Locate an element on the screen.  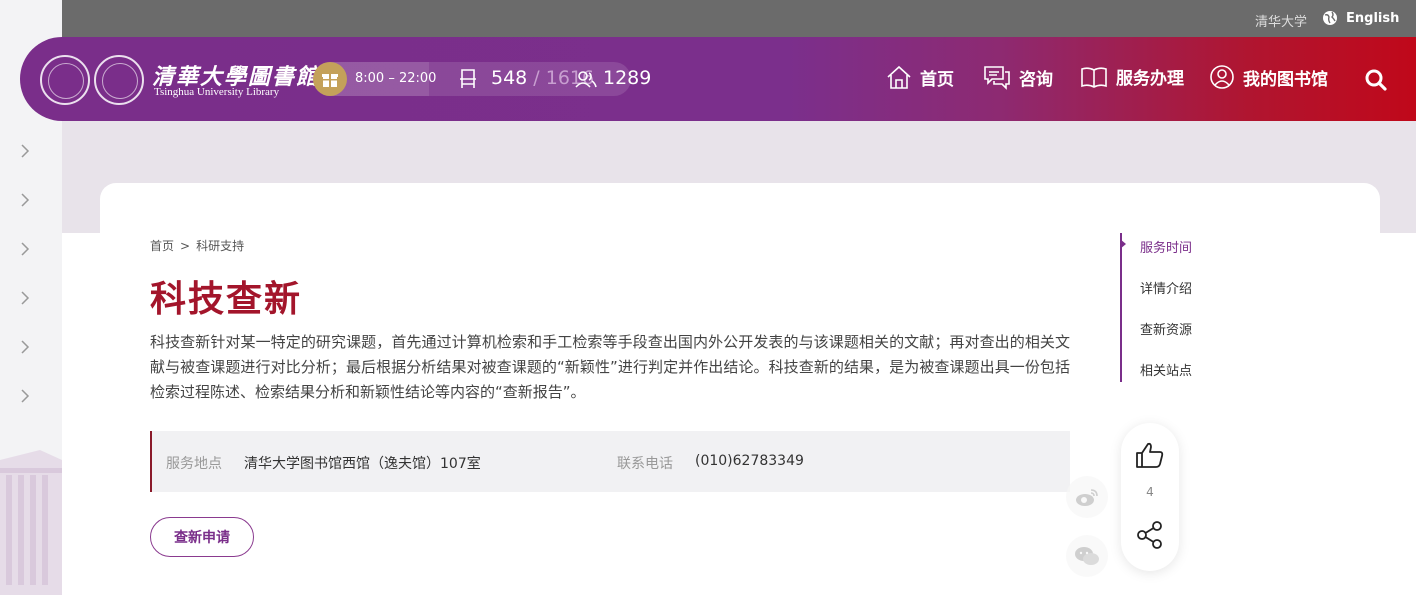
nav-my-library: 我的图书馆 is located at coordinates (1268, 77).